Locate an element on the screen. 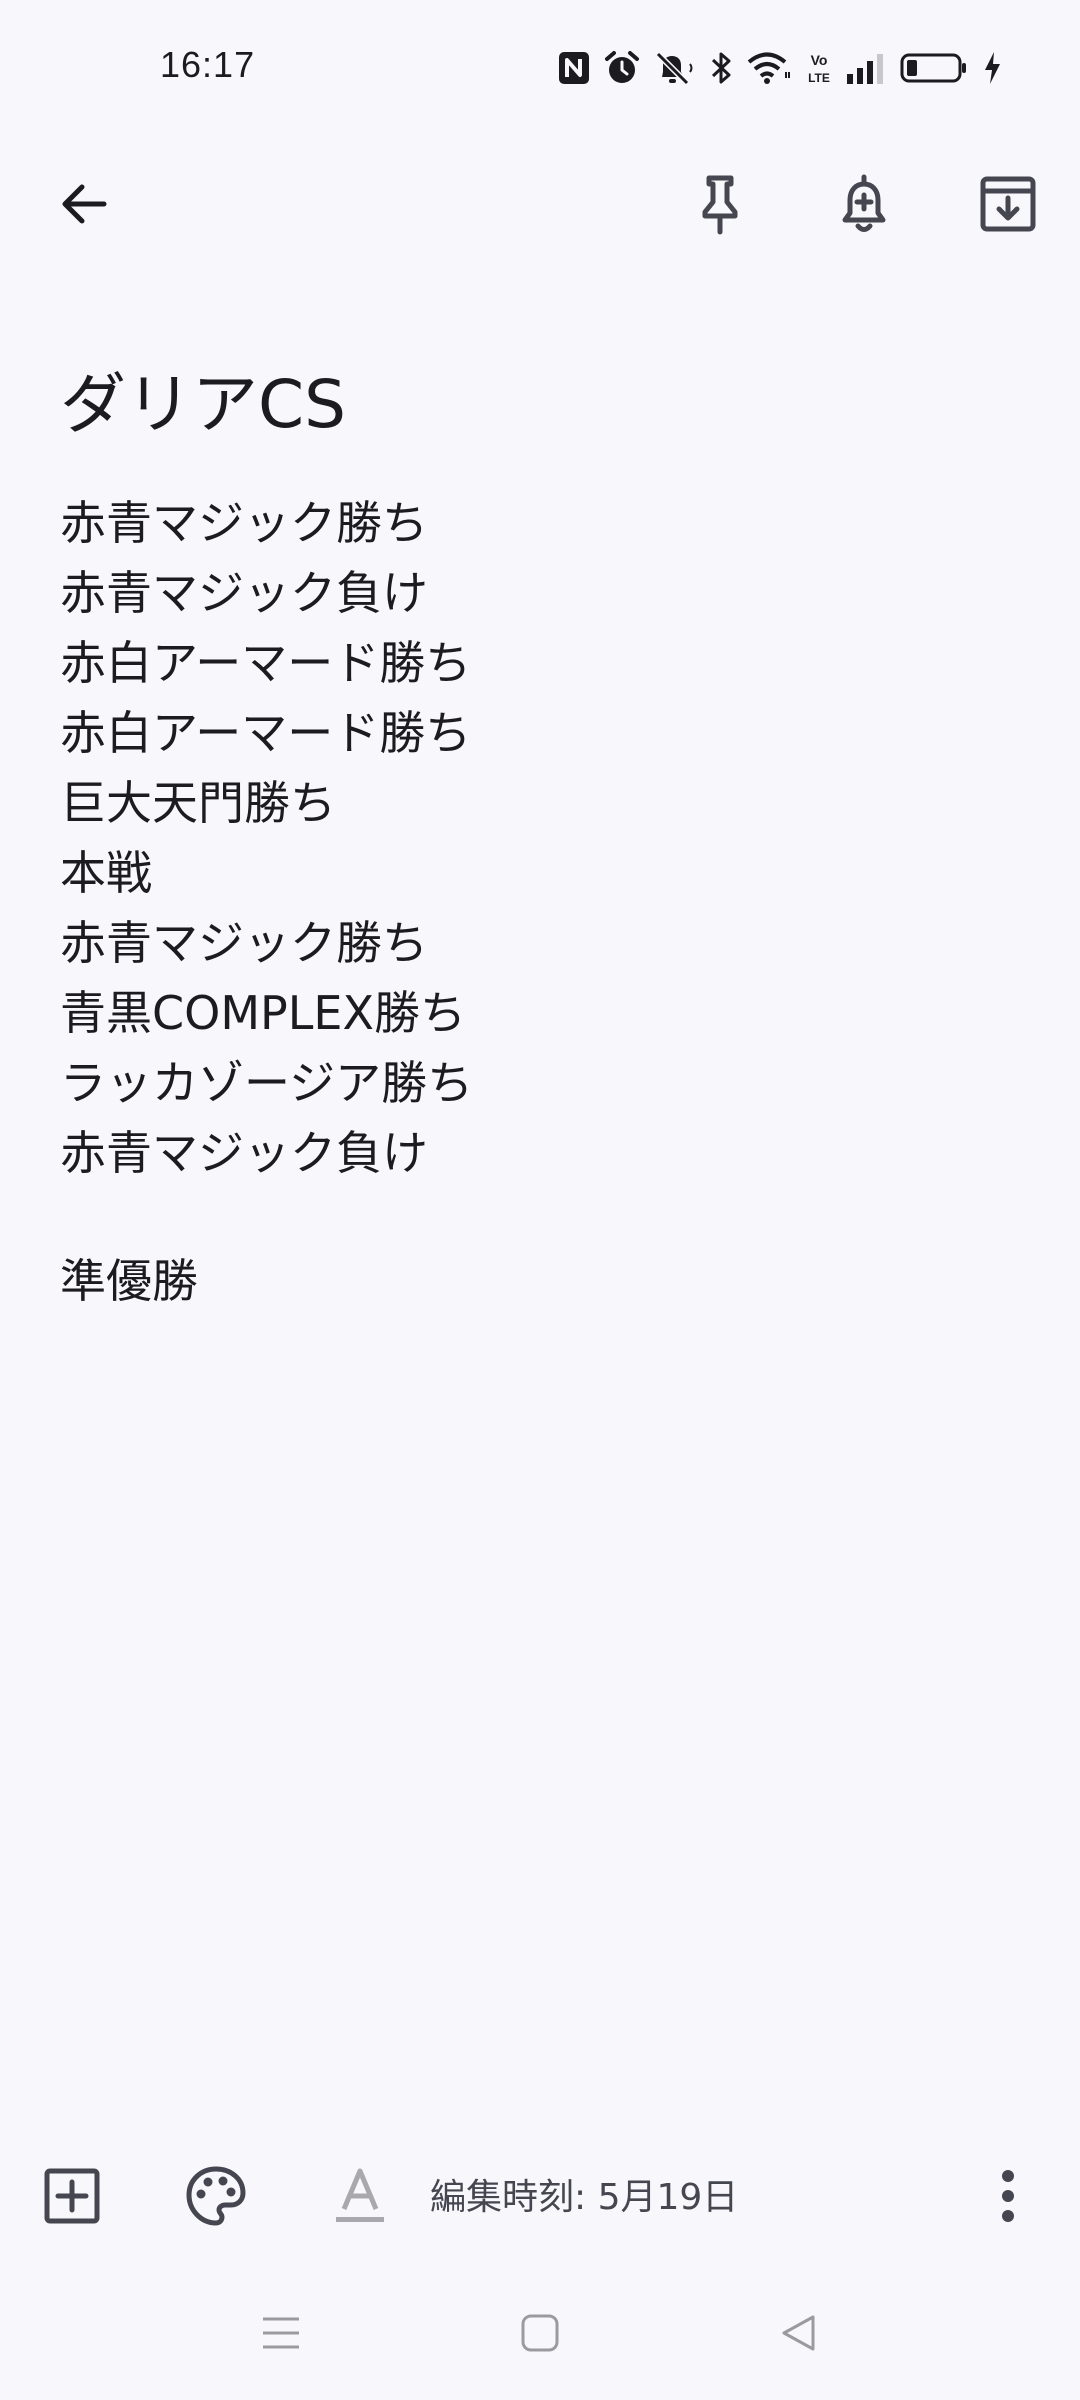 Image resolution: width=1080 pixels, height=2400 pixels. menu-lines-icon is located at coordinates (281, 2335).